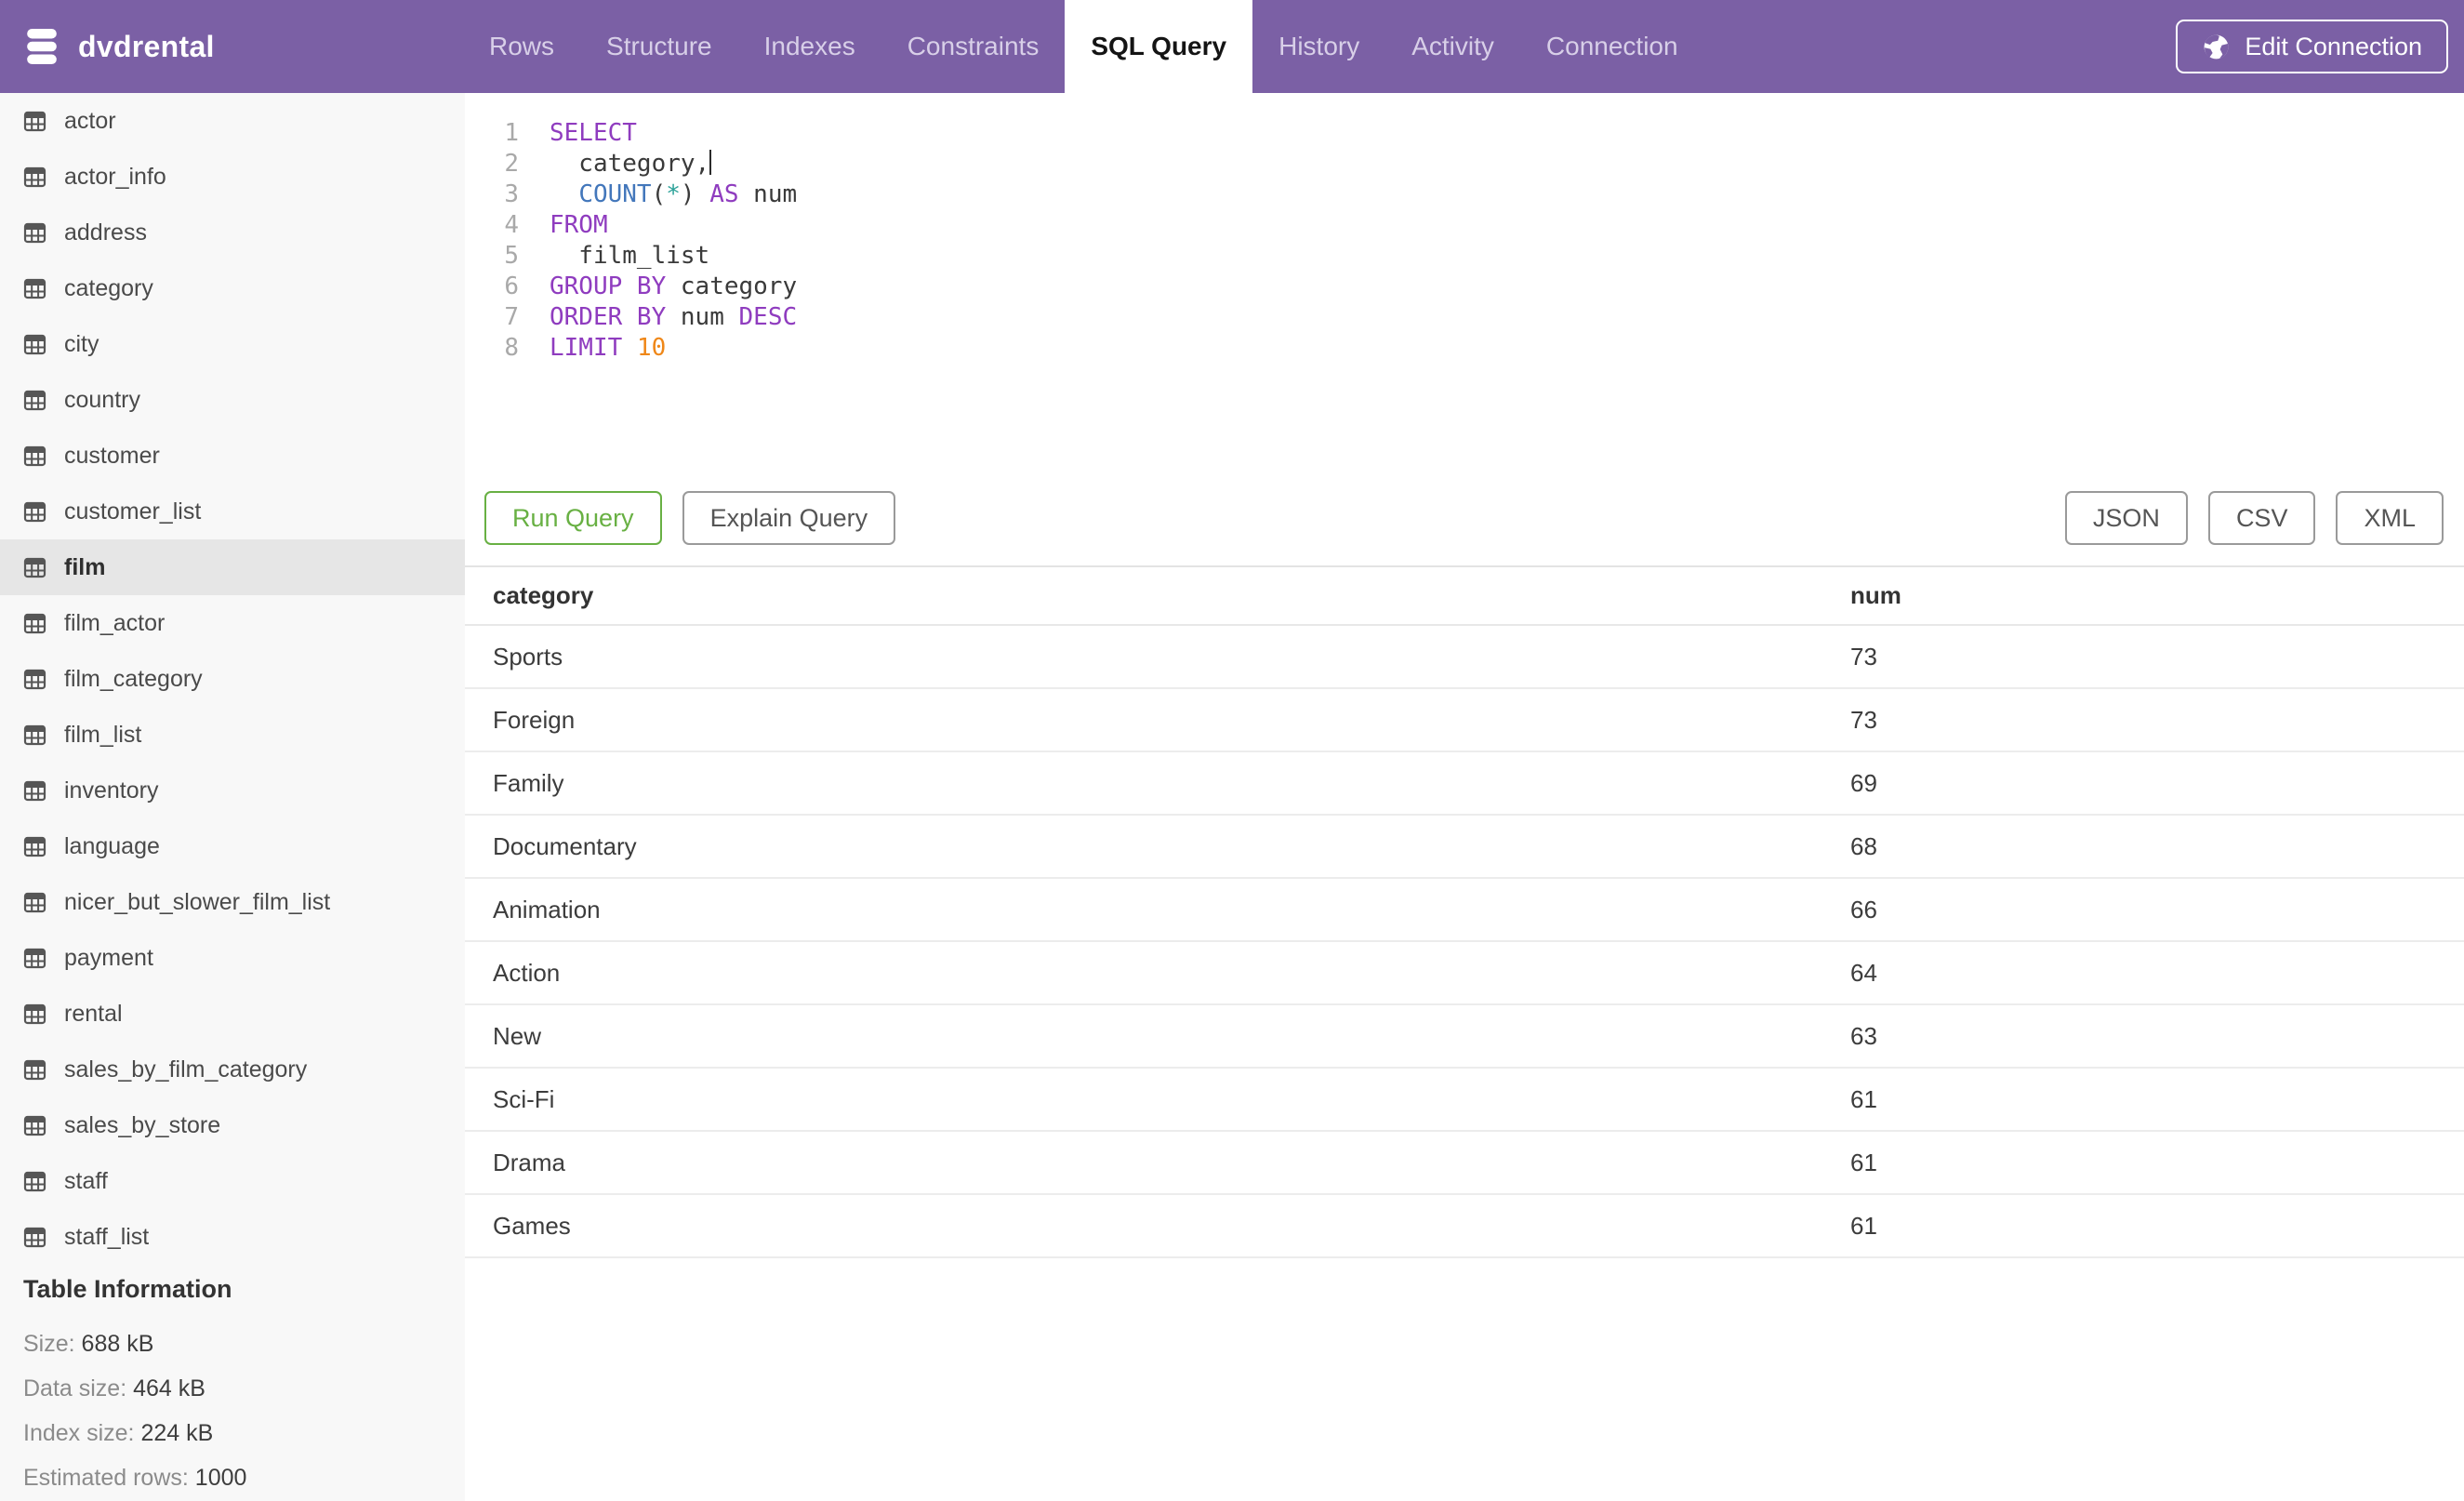 This screenshot has width=2464, height=1501. What do you see at coordinates (1464, 287) in the screenshot?
I see `code-line: 6 GROUP BY category` at bounding box center [1464, 287].